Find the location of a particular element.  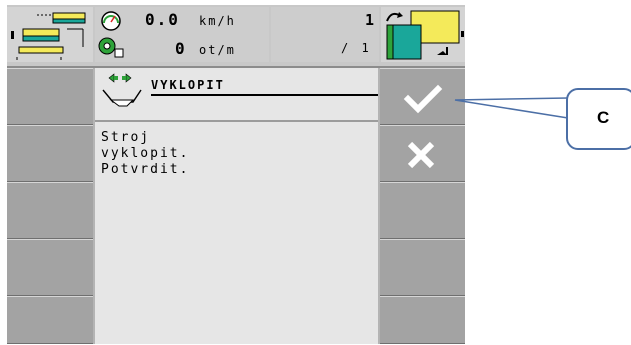

callout-label: C is located at coordinates (603, 117).